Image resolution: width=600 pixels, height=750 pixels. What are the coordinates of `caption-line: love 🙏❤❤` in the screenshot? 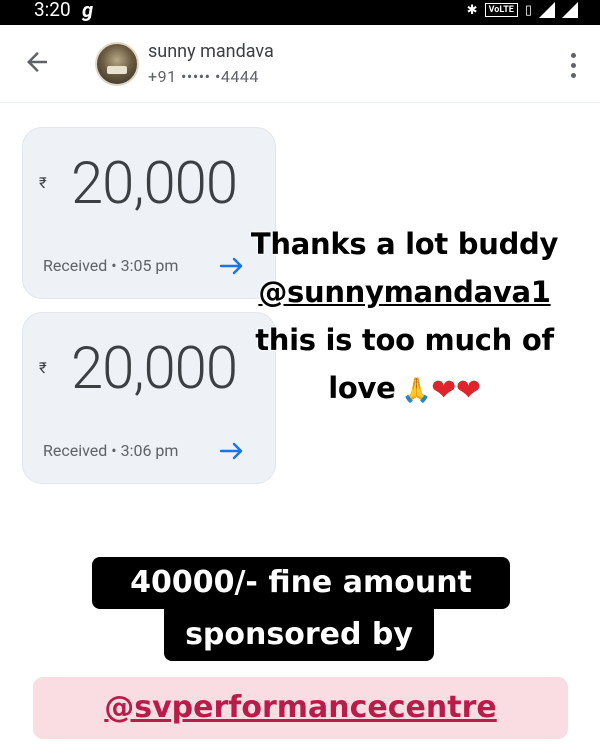 It's located at (404, 389).